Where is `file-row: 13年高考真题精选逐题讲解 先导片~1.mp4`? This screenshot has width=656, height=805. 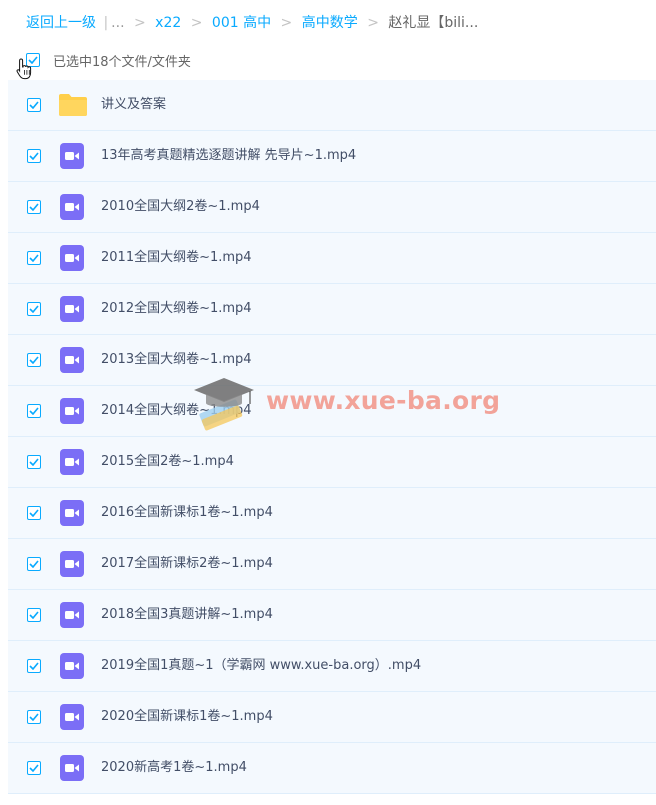
file-row: 13年高考真题精选逐题讲解 先导片~1.mp4 is located at coordinates (332, 156).